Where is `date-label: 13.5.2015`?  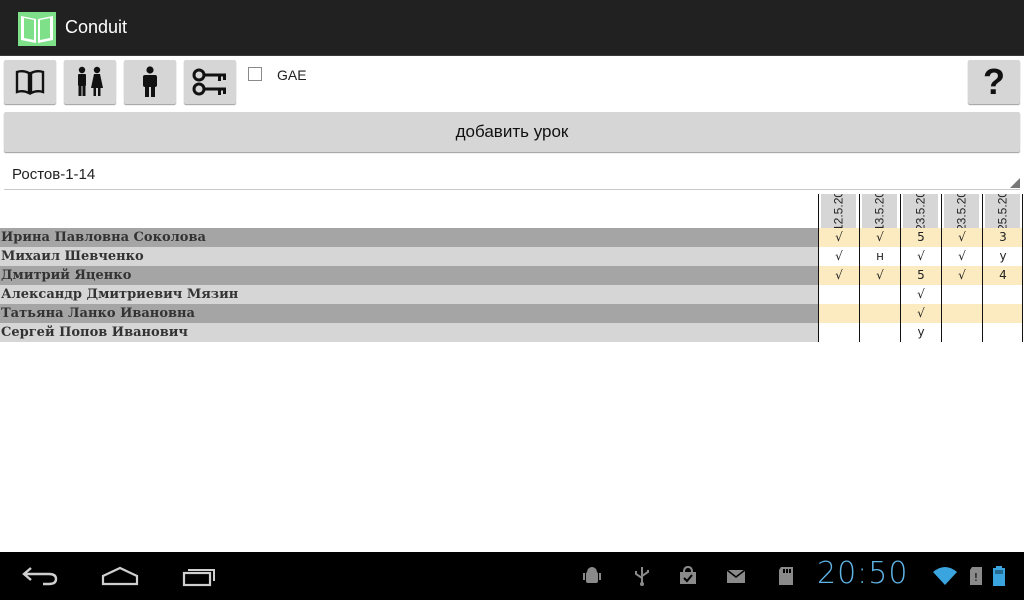
date-label: 13.5.2015 is located at coordinates (879, 211).